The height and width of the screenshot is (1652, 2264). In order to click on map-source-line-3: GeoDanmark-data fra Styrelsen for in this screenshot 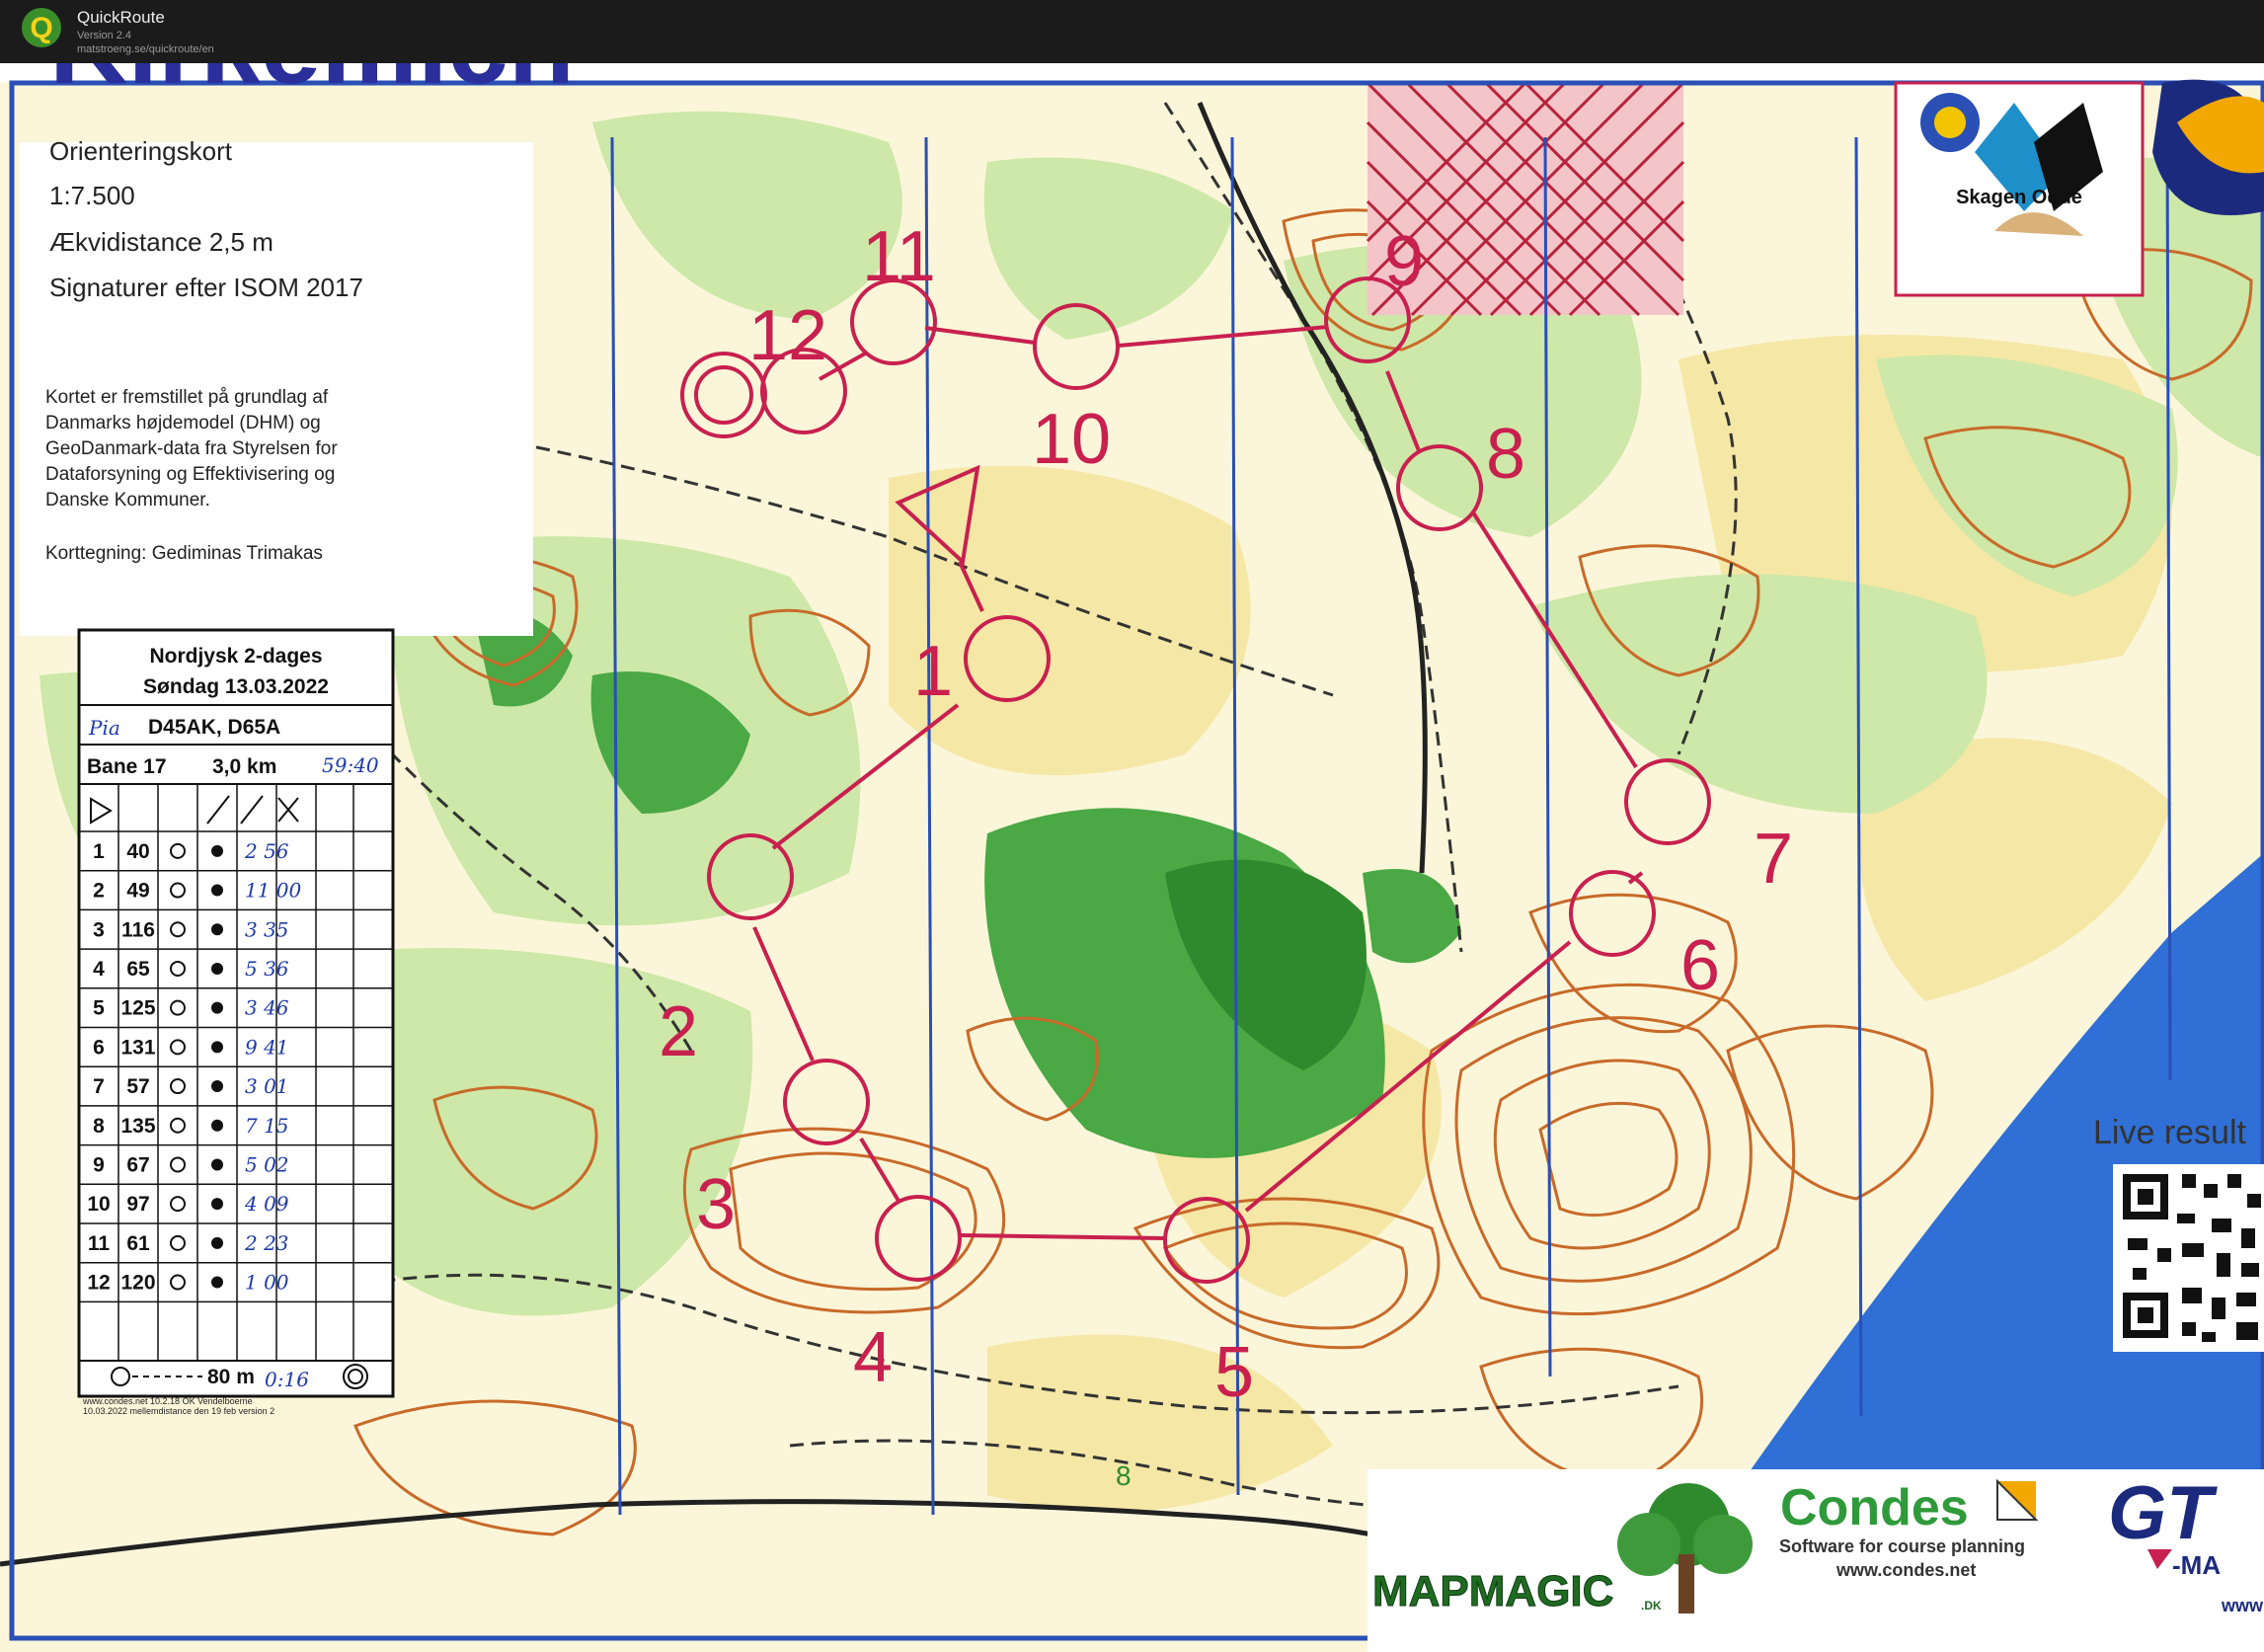, I will do `click(191, 448)`.